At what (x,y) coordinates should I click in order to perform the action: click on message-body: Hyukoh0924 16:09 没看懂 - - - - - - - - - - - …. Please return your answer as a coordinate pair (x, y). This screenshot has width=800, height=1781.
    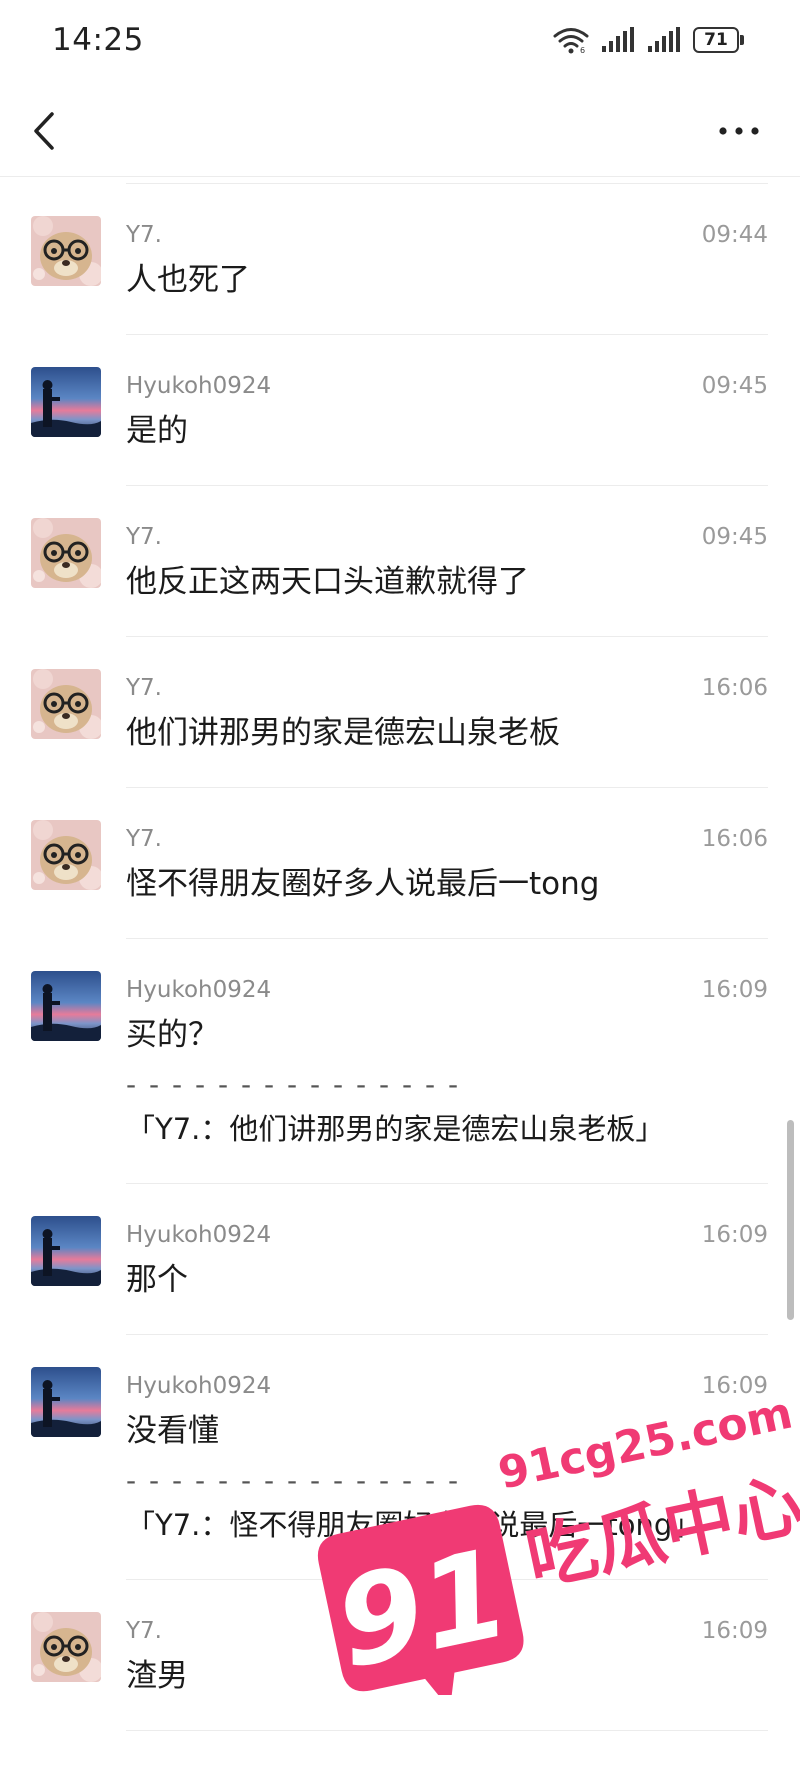
    Looking at the image, I should click on (447, 1457).